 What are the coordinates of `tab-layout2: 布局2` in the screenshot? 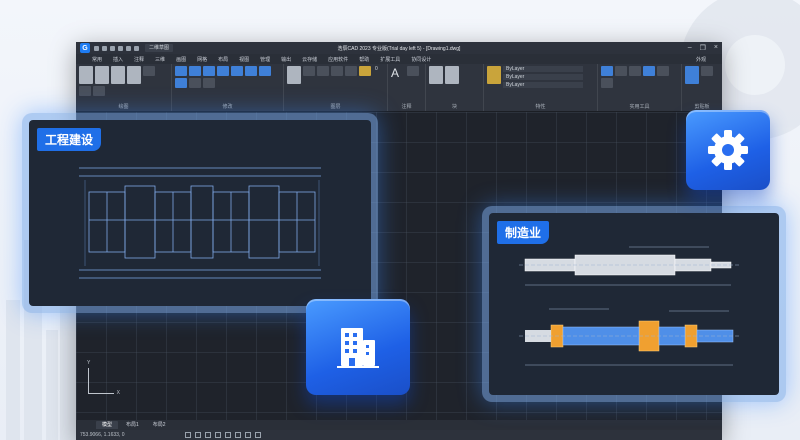 It's located at (159, 425).